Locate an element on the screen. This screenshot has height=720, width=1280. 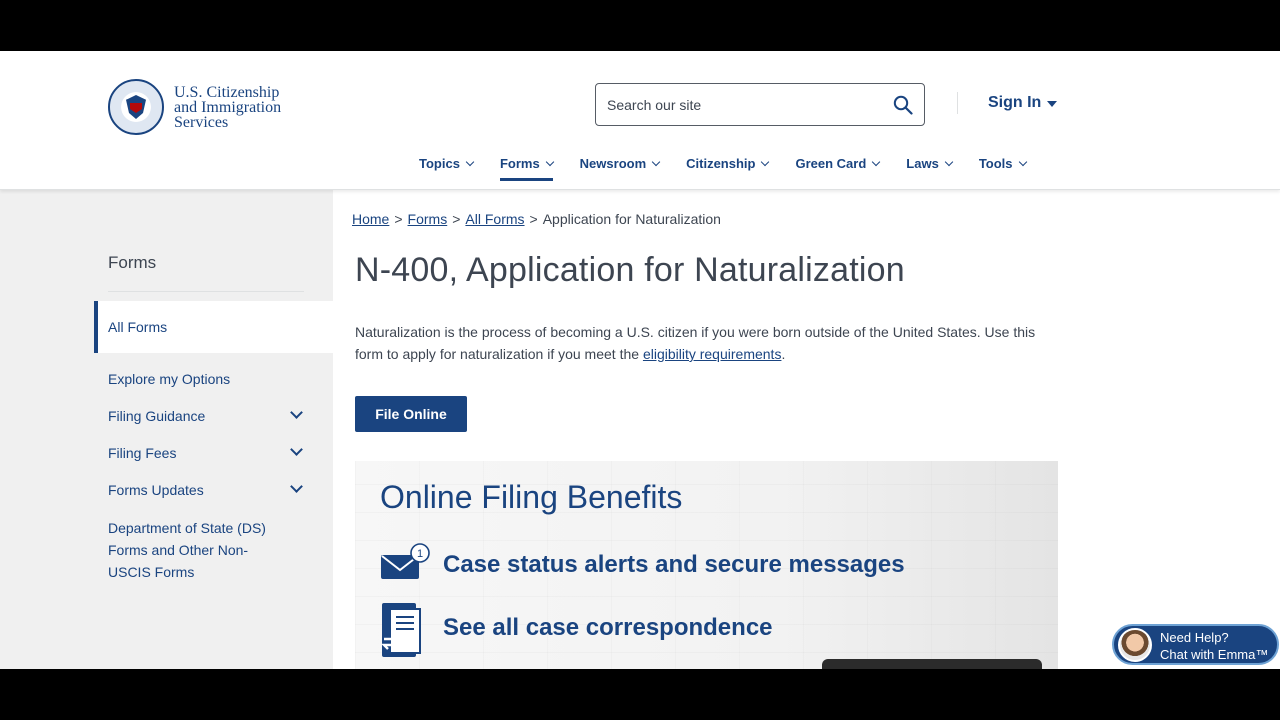
expand-filing-fees-icon is located at coordinates (296, 451).